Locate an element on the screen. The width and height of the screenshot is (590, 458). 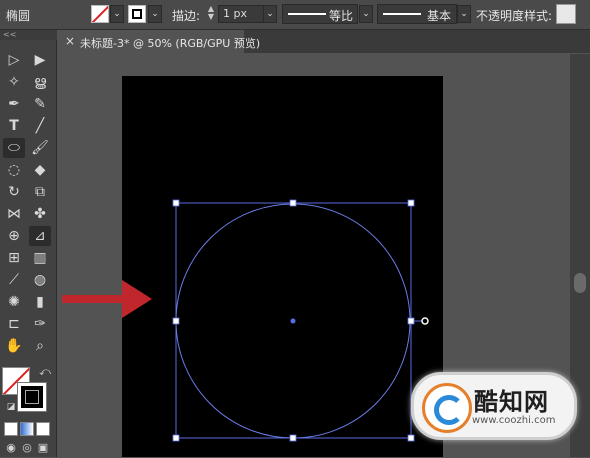
watermark-url: www.coozhi.com is located at coordinates (514, 420).